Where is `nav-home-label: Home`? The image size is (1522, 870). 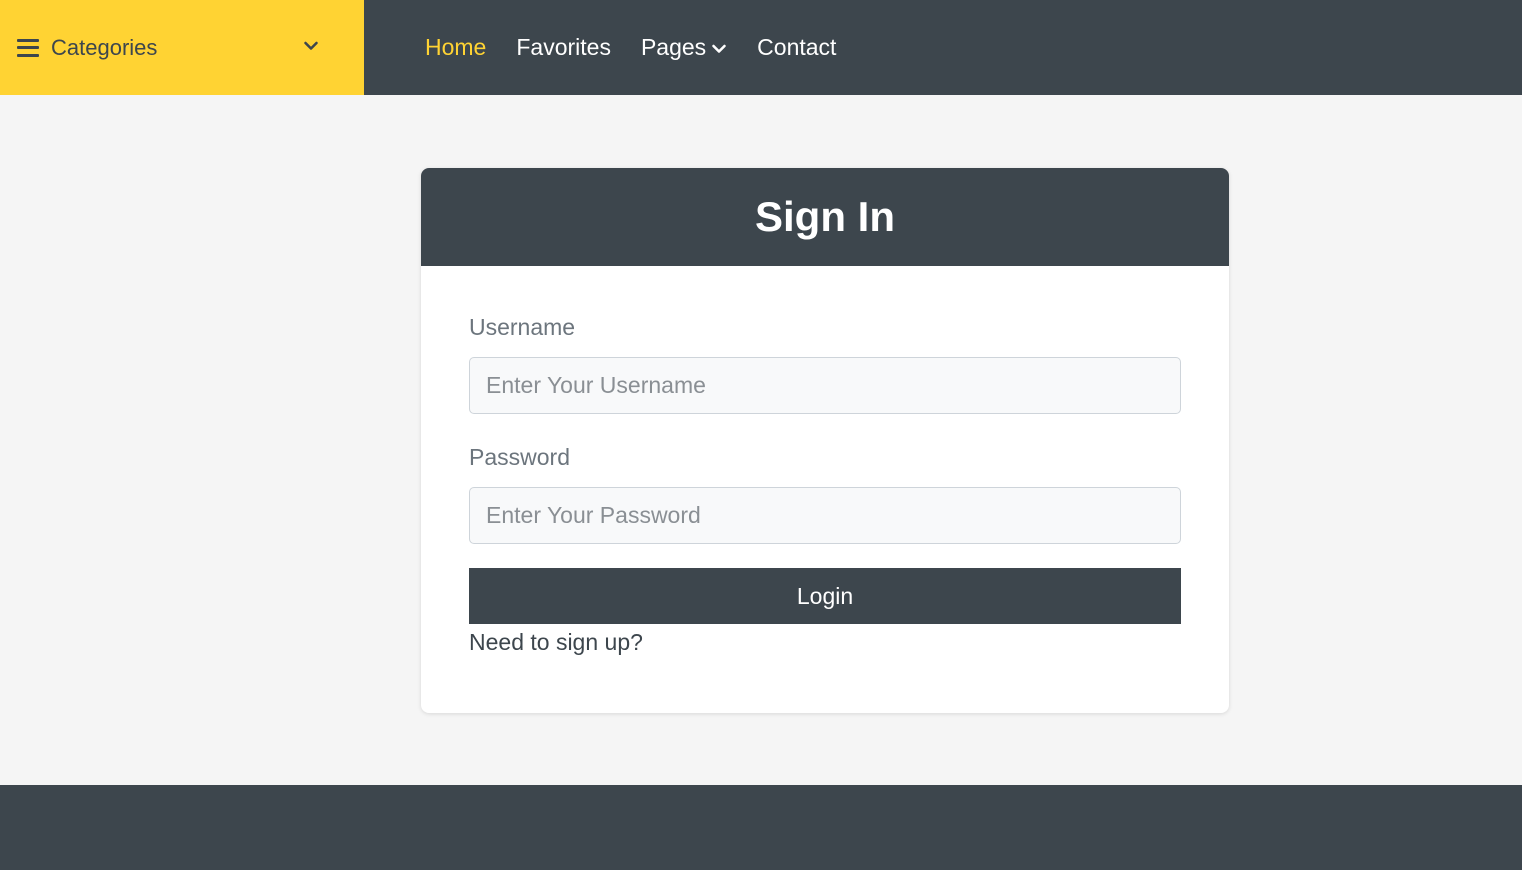 nav-home-label: Home is located at coordinates (456, 47).